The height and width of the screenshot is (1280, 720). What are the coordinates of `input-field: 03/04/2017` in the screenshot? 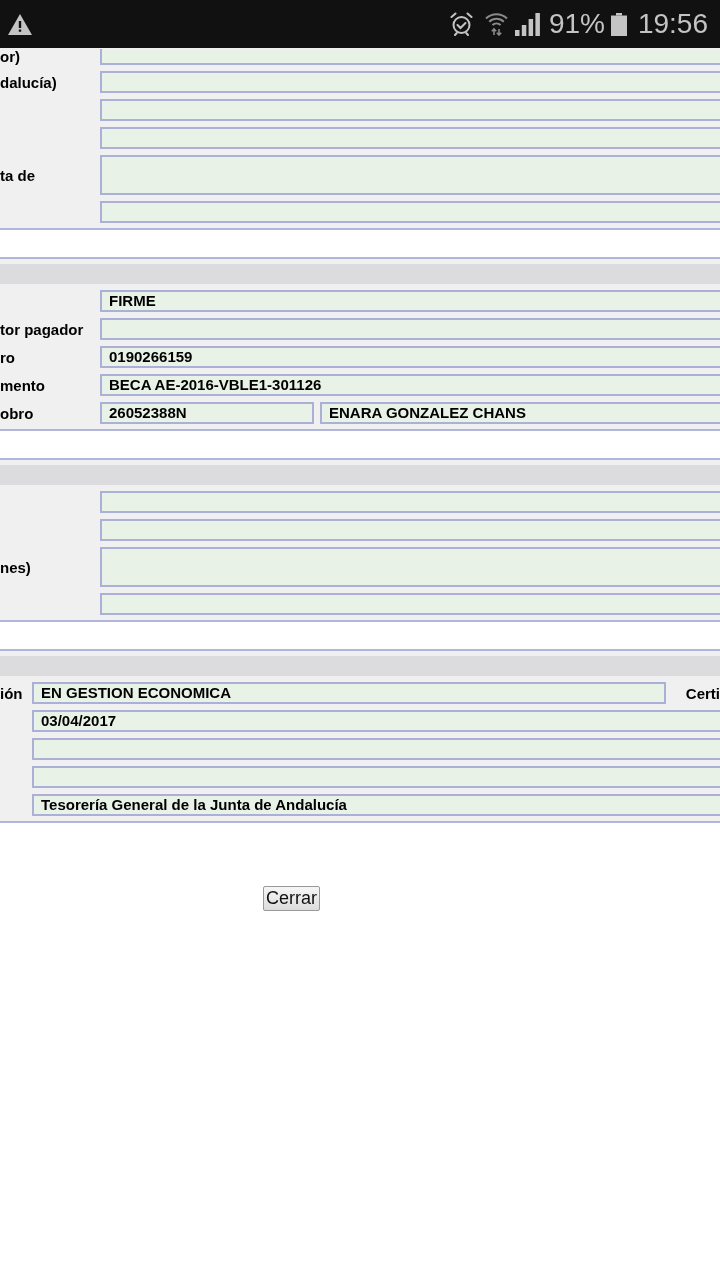 It's located at (376, 721).